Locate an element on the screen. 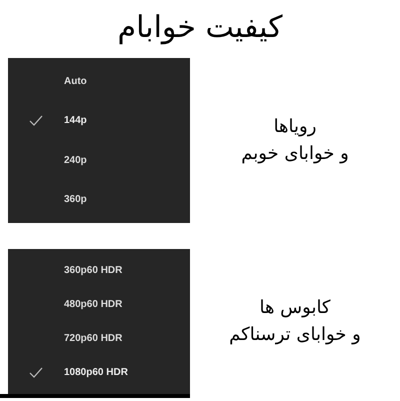 Image resolution: width=400 pixels, height=401 pixels. quality-option: 1080p60 HDR is located at coordinates (96, 372).